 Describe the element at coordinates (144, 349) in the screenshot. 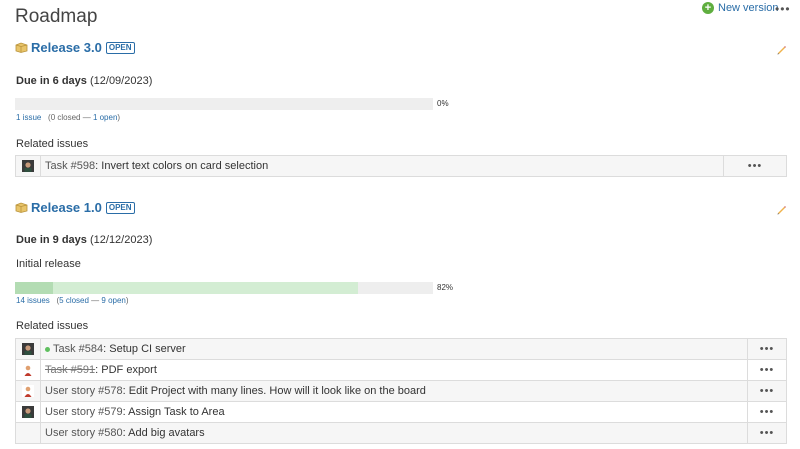

I see `issue-title: : Setup CI server` at that location.